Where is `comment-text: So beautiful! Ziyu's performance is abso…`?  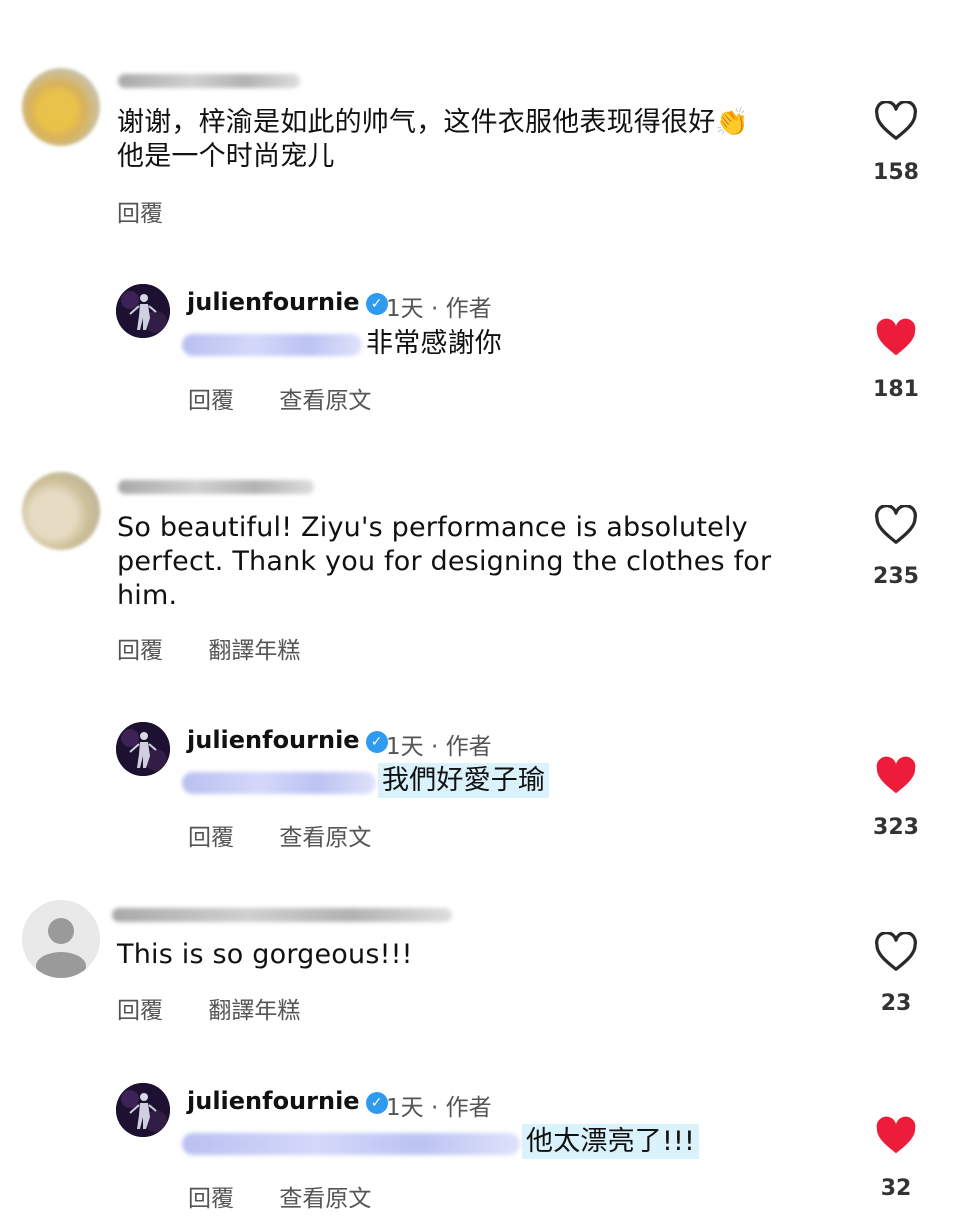
comment-text: So beautiful! Ziyu's performance is abso… is located at coordinates (444, 562).